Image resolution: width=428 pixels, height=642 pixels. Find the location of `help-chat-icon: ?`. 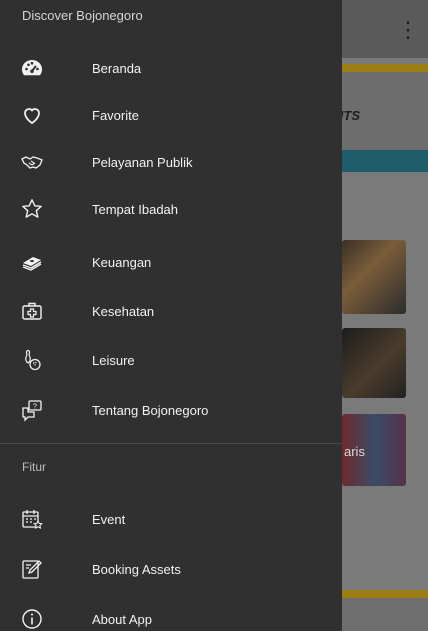

help-chat-icon: ? is located at coordinates (32, 410).